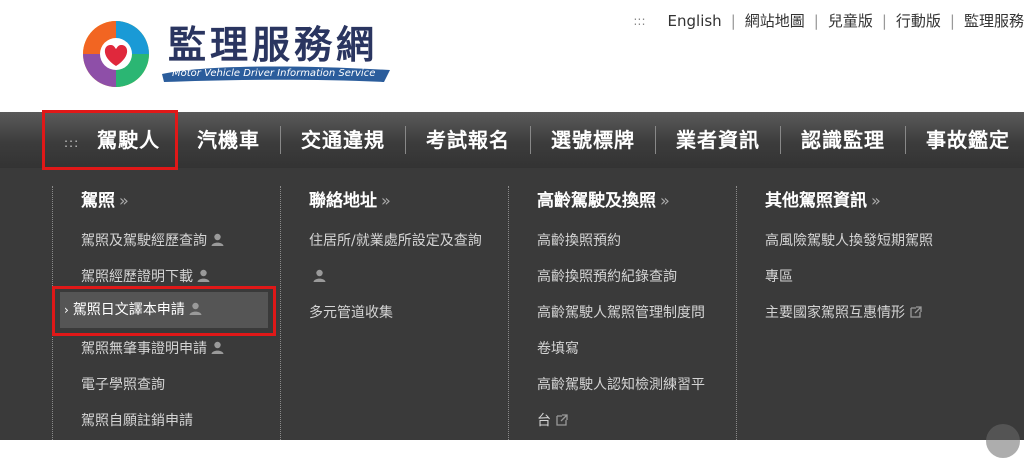  Describe the element at coordinates (116, 54) in the screenshot. I see `site-logo` at that location.